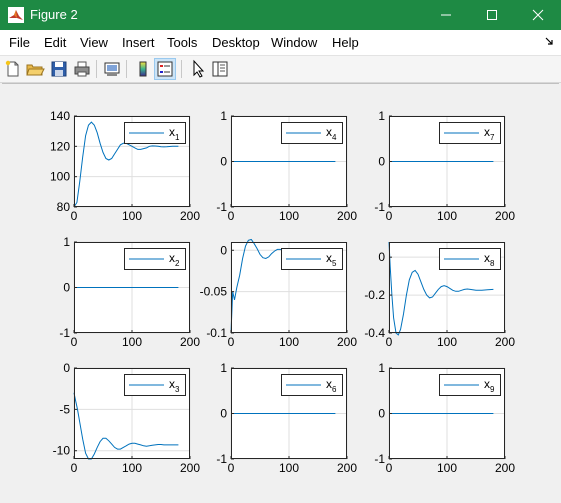  I want to click on property-inspector-icon, so click(220, 69).